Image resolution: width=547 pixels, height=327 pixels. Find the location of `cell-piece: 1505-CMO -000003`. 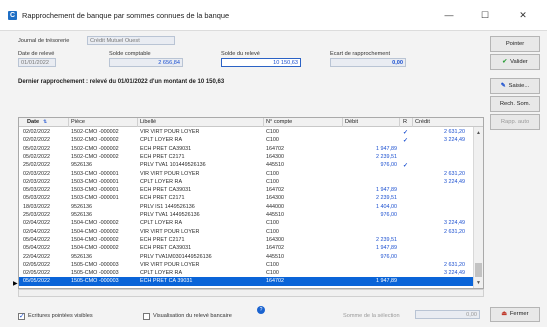

cell-piece: 1505-CMO -000003 is located at coordinates (95, 273).